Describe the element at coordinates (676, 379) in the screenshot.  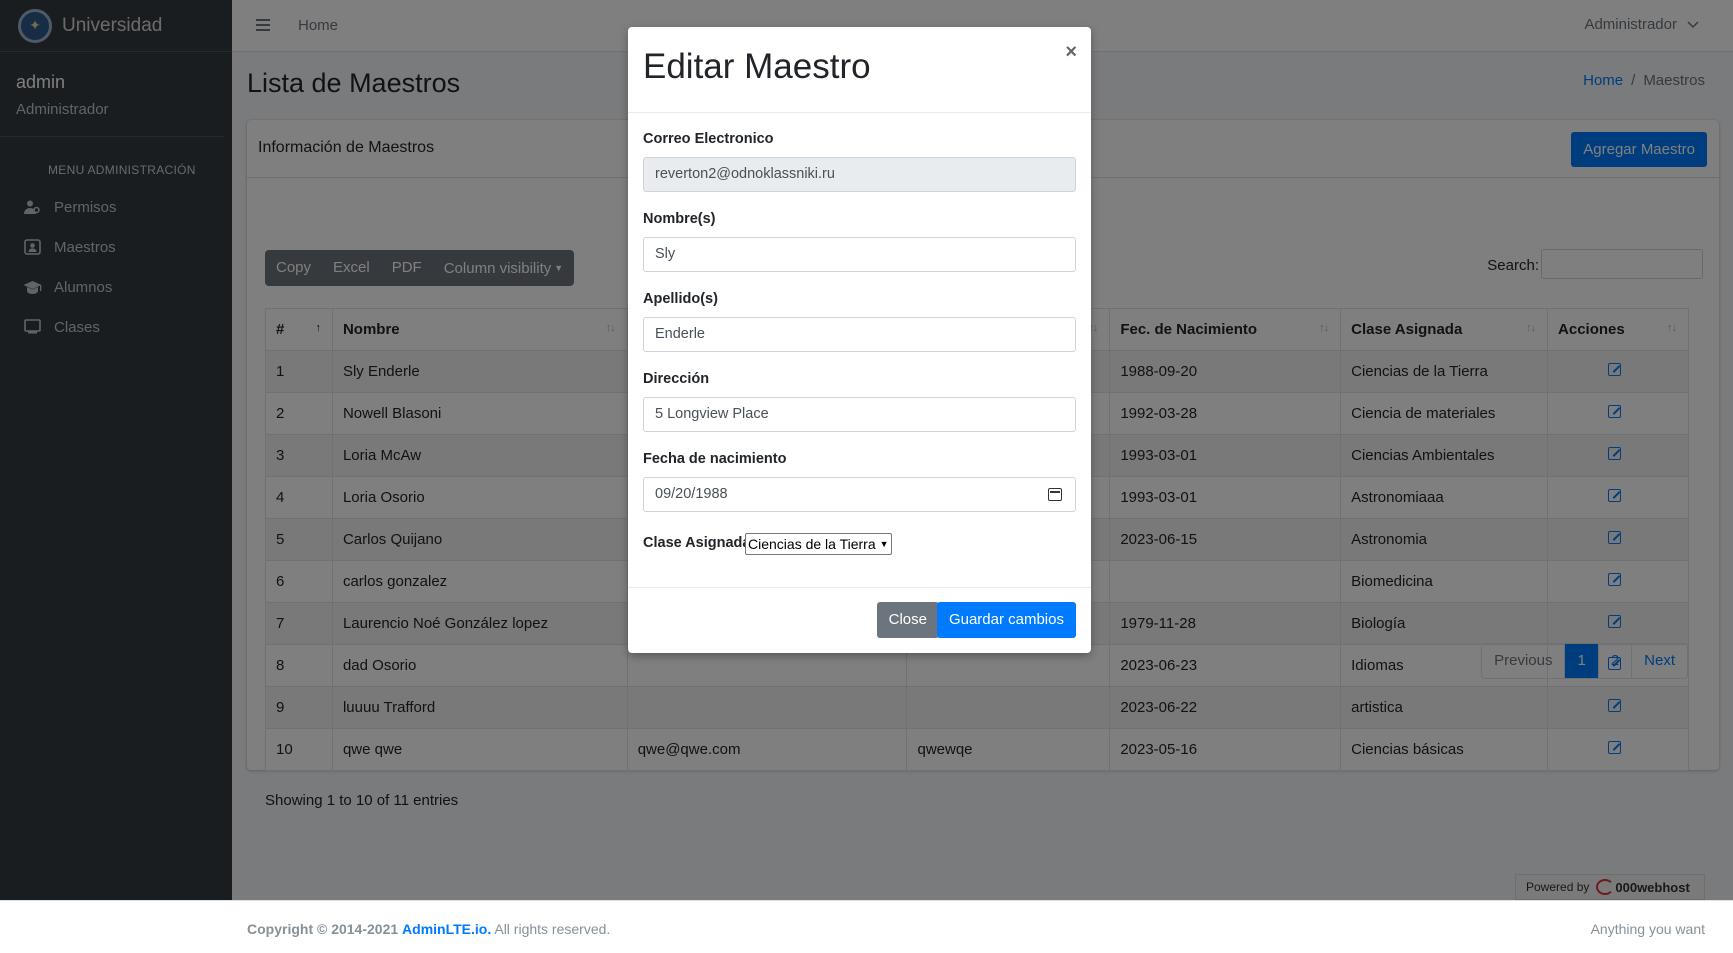
I see `direccion-label: Dirección` at that location.